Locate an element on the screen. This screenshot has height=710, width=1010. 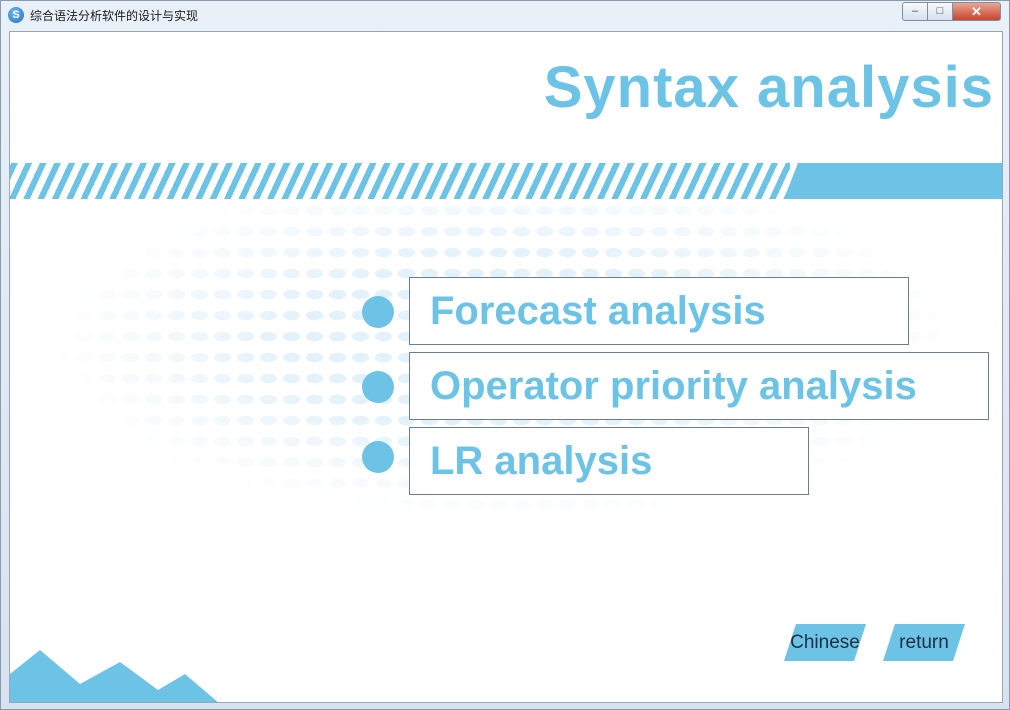
operator-priority-analysis-label: Operator priority analysis is located at coordinates (673, 386).